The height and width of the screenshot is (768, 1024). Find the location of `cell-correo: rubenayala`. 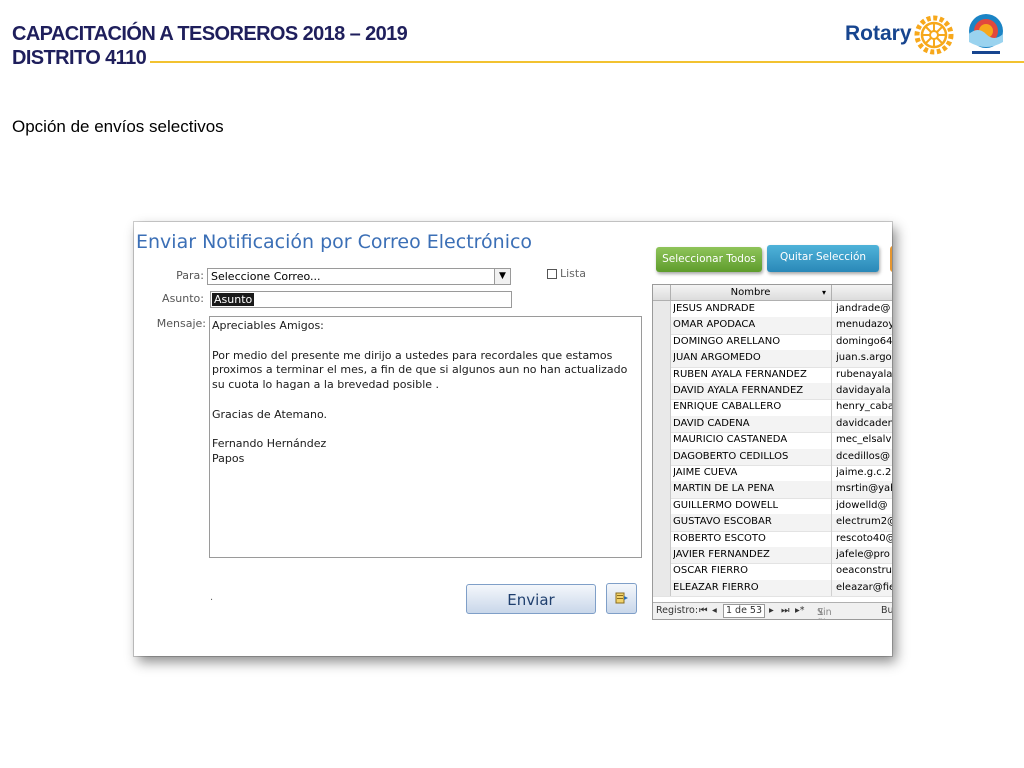

cell-correo: rubenayala is located at coordinates (864, 374).